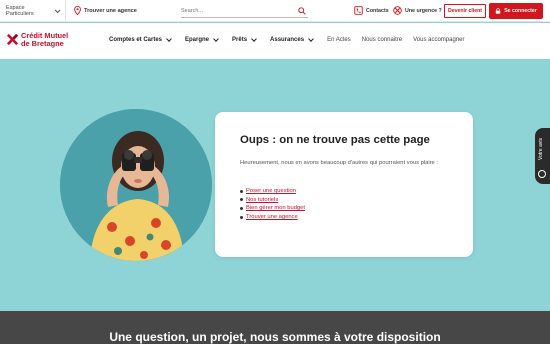 The image size is (550, 344). What do you see at coordinates (358, 10) in the screenshot?
I see `phone-icon` at bounding box center [358, 10].